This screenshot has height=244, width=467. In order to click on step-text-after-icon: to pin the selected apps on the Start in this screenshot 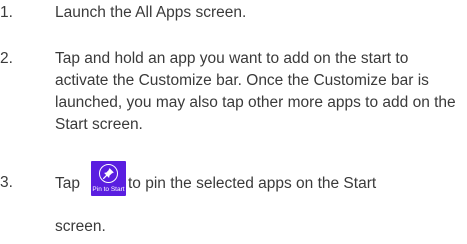, I will do `click(252, 183)`.